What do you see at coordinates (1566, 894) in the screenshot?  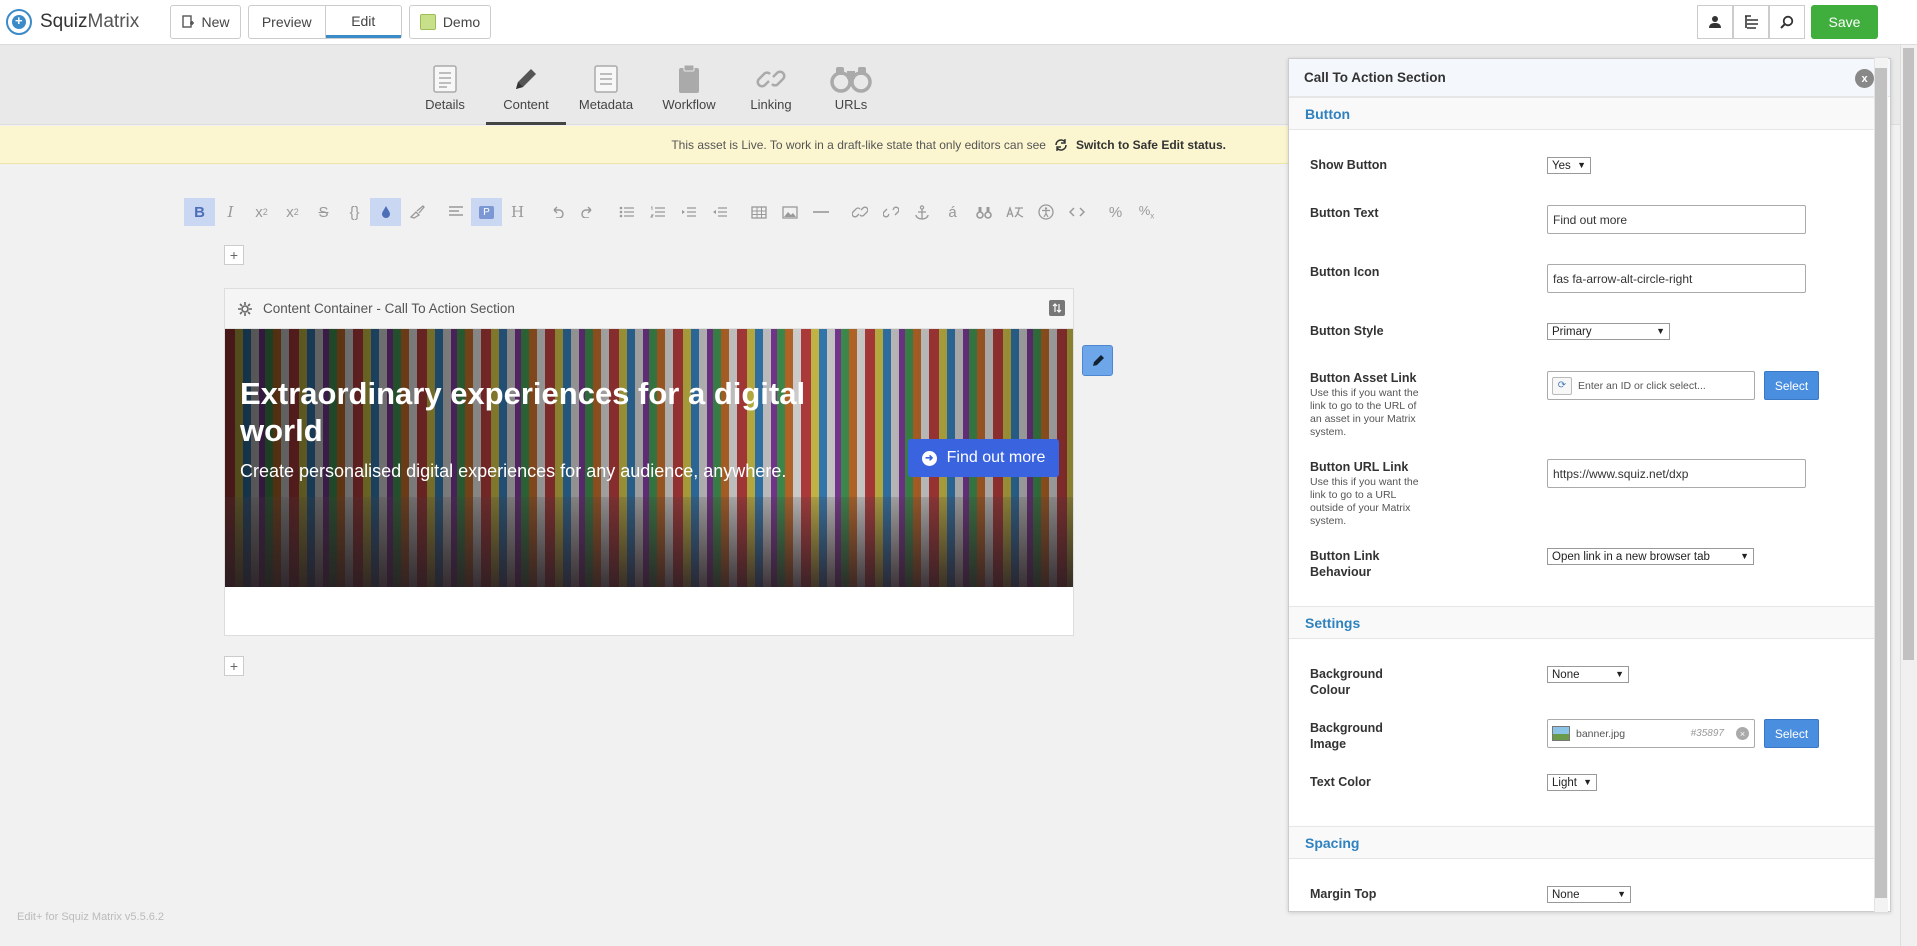 I see `margin-top-value: None` at bounding box center [1566, 894].